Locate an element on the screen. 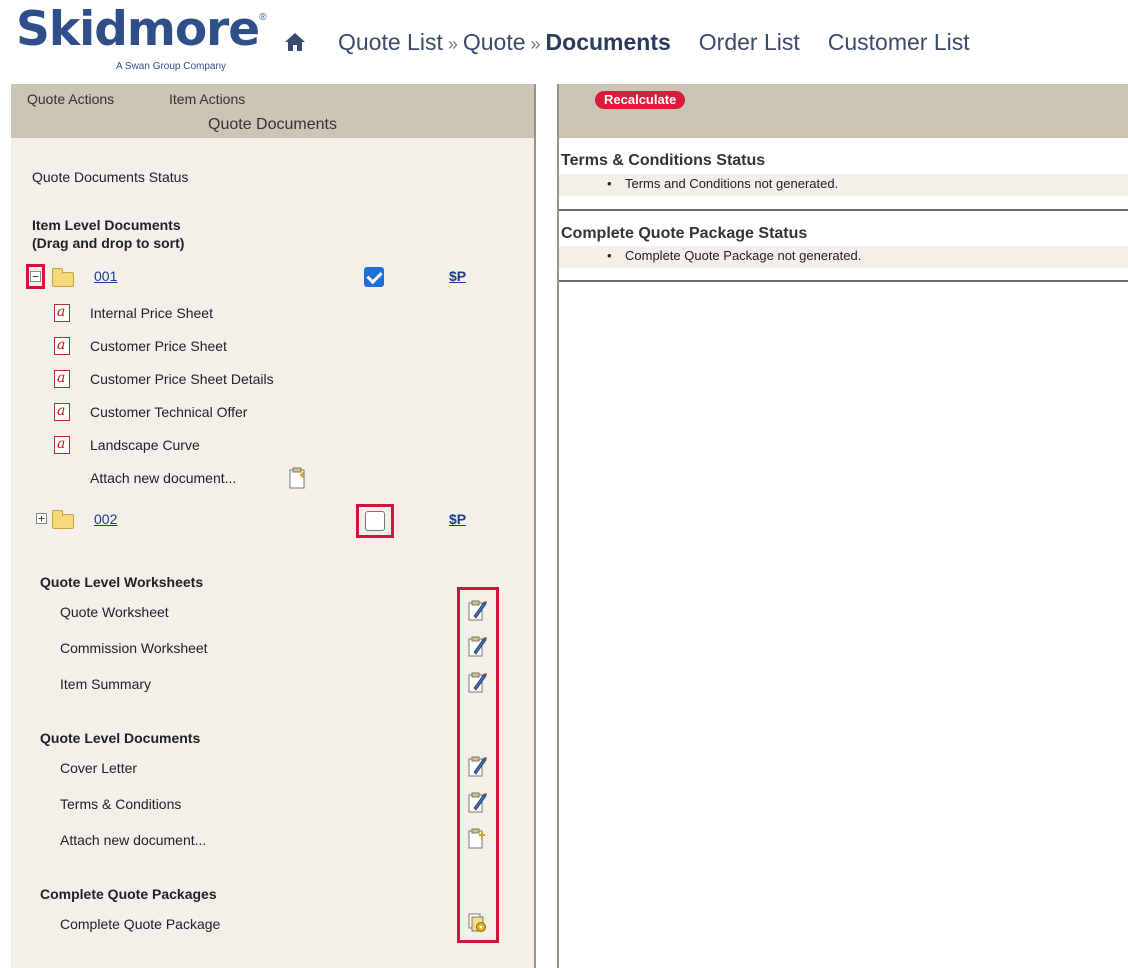 The image size is (1128, 968). recalculate-button: Recalculate is located at coordinates (640, 100).